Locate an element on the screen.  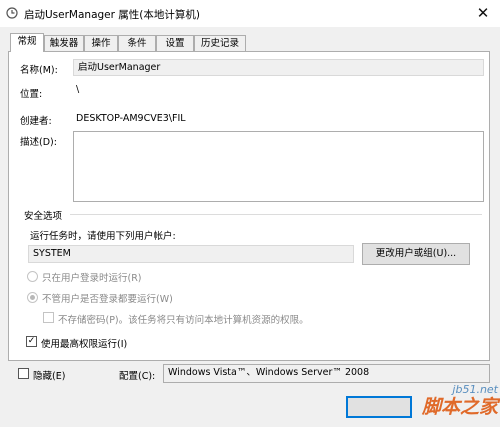
close-icon: ✕ is located at coordinates (483, 13).